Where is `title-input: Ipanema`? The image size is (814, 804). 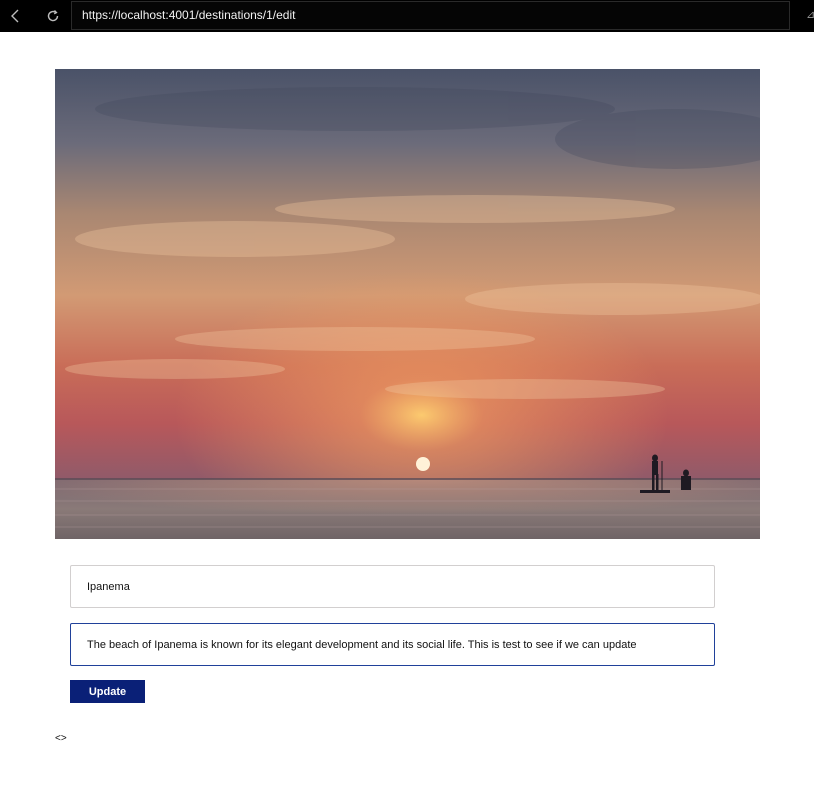 title-input: Ipanema is located at coordinates (392, 586).